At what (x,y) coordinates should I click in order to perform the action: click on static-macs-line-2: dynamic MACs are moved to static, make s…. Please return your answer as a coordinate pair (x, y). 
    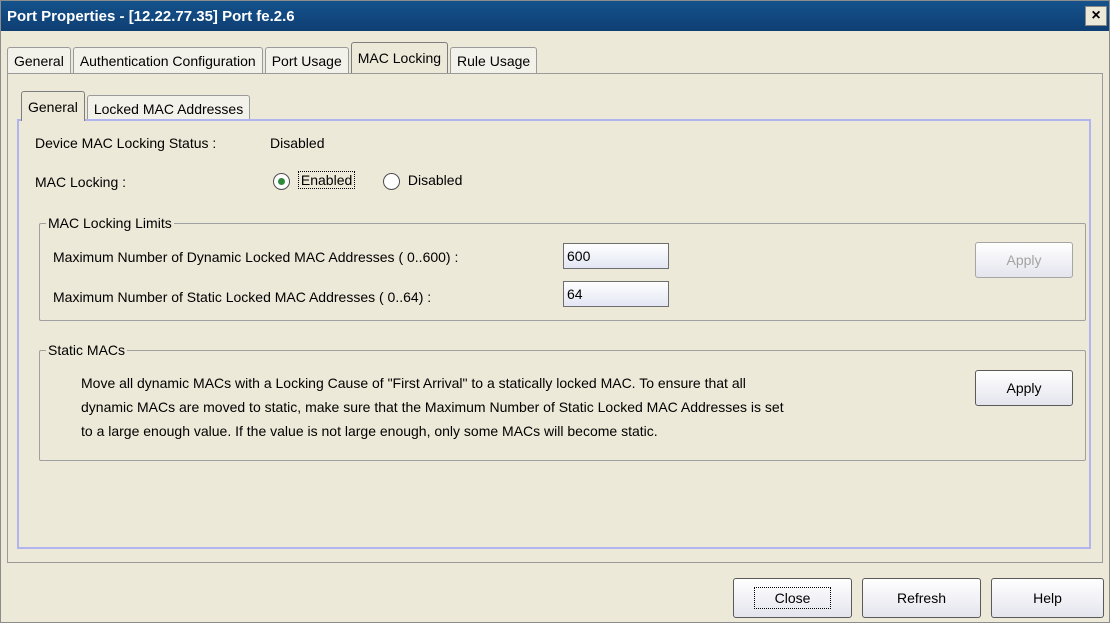
    Looking at the image, I should click on (432, 407).